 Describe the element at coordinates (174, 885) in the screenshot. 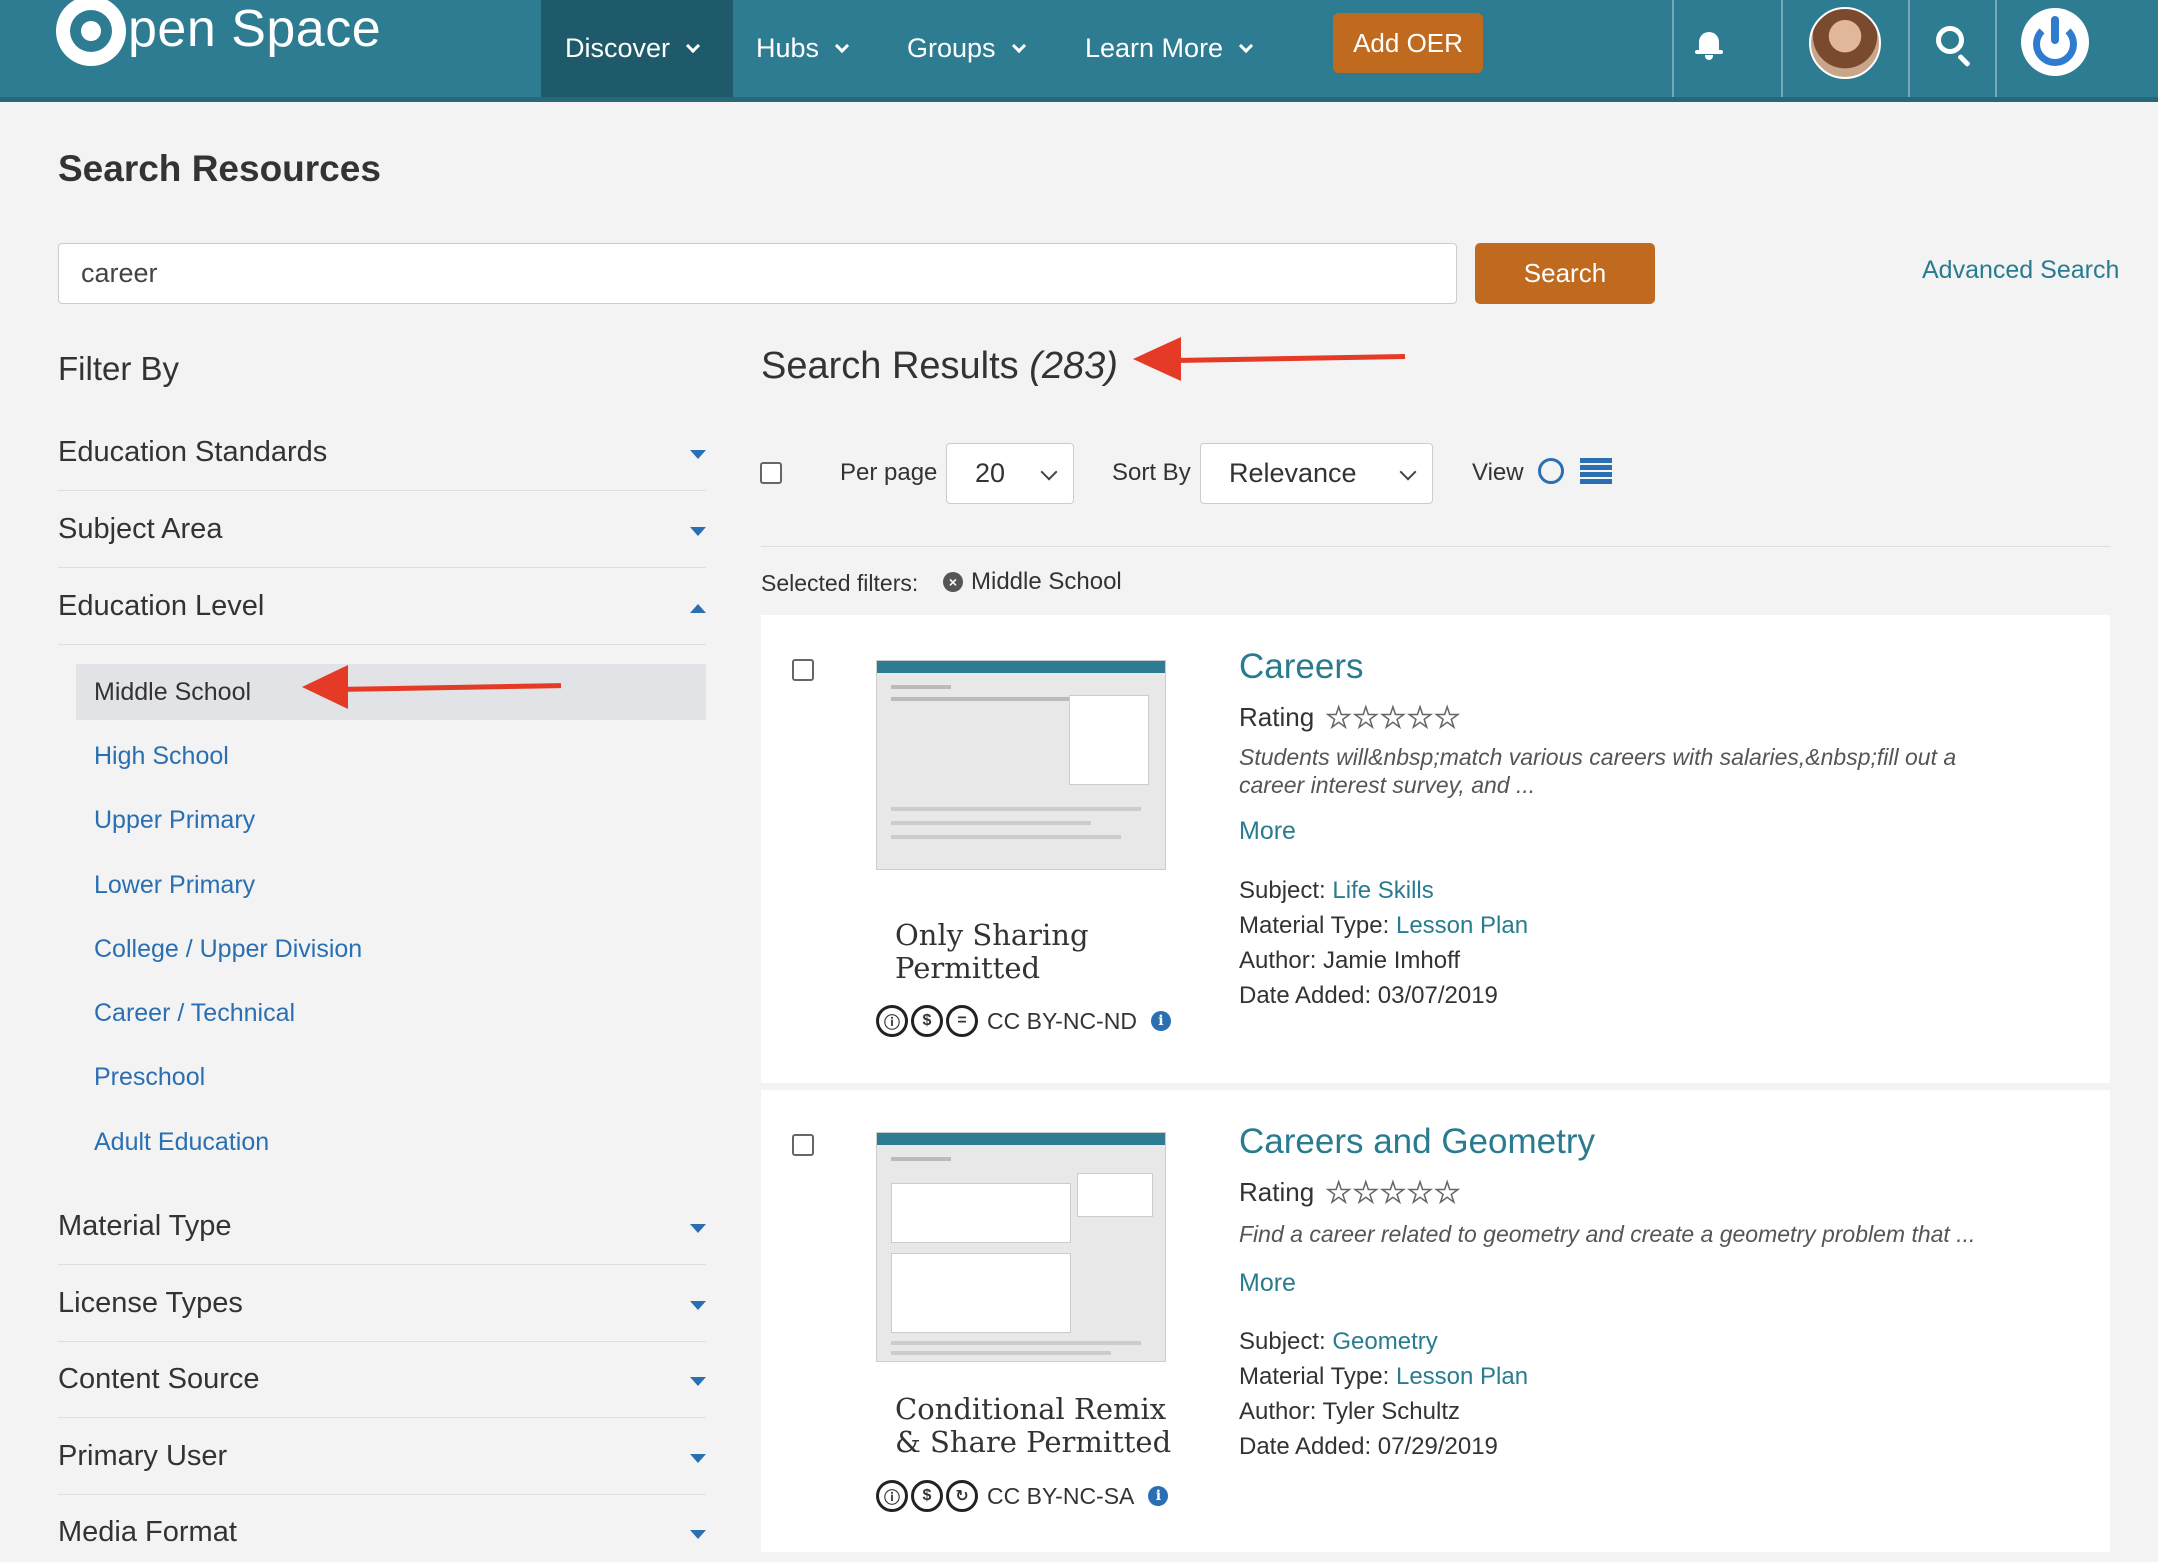

I see `level-lower-primary: Lower Primary` at that location.